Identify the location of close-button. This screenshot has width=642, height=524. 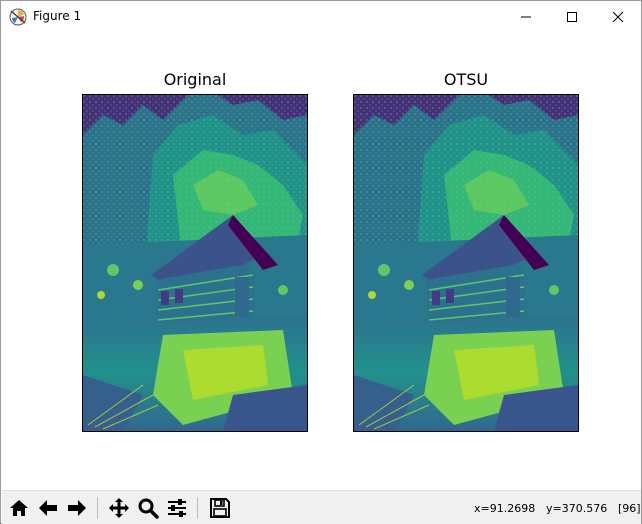
(618, 16).